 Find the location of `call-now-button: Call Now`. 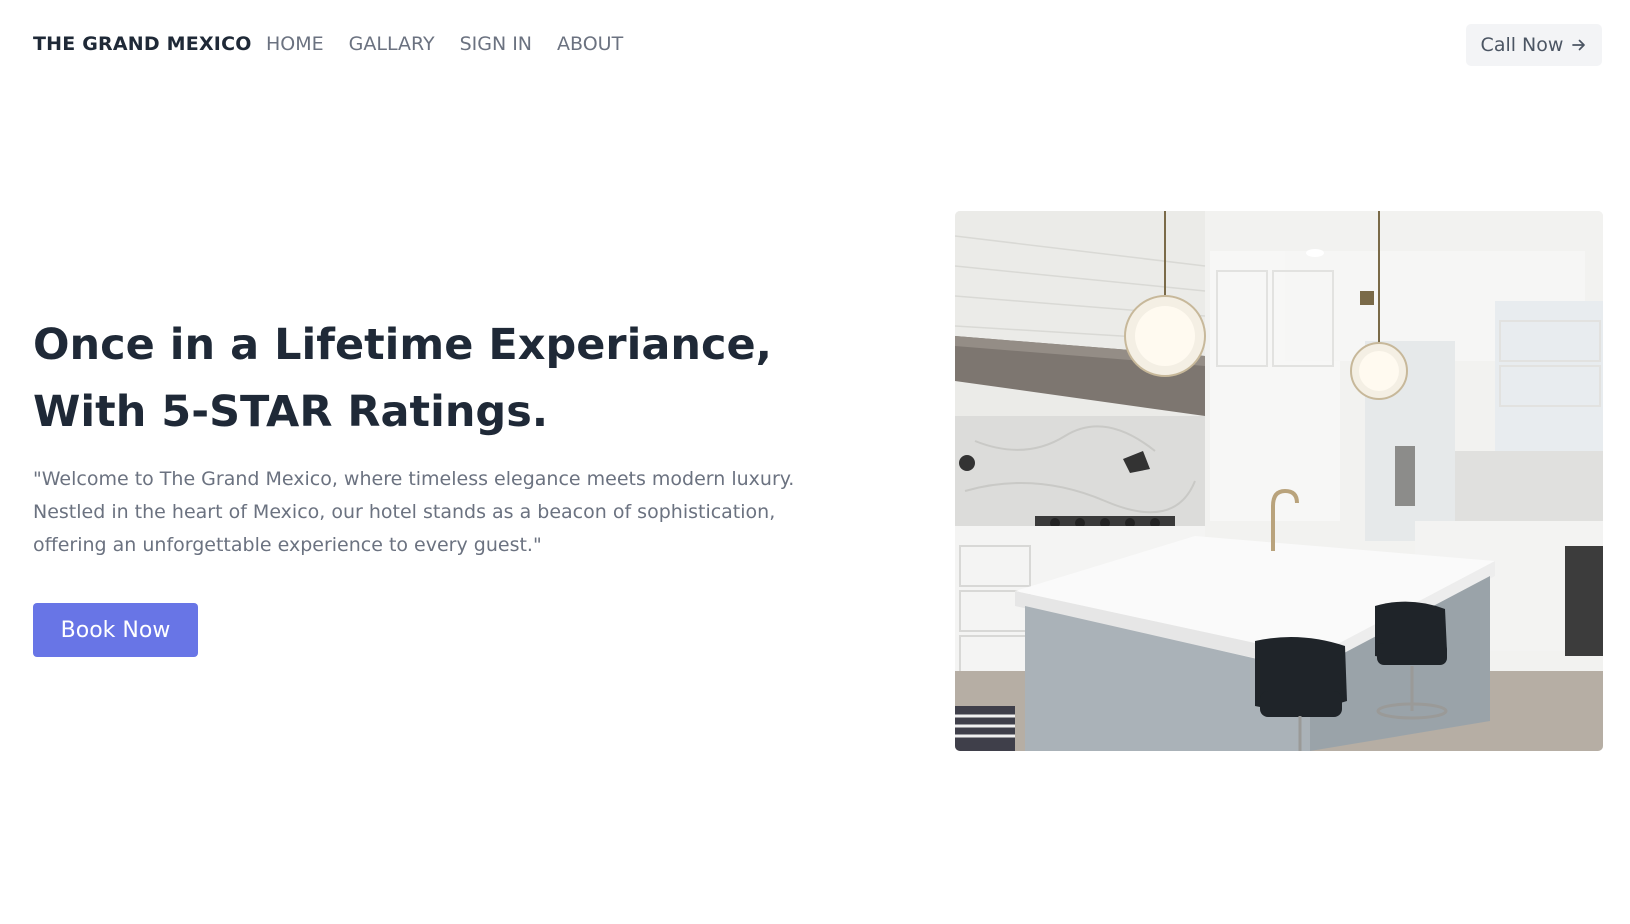

call-now-button: Call Now is located at coordinates (1534, 45).